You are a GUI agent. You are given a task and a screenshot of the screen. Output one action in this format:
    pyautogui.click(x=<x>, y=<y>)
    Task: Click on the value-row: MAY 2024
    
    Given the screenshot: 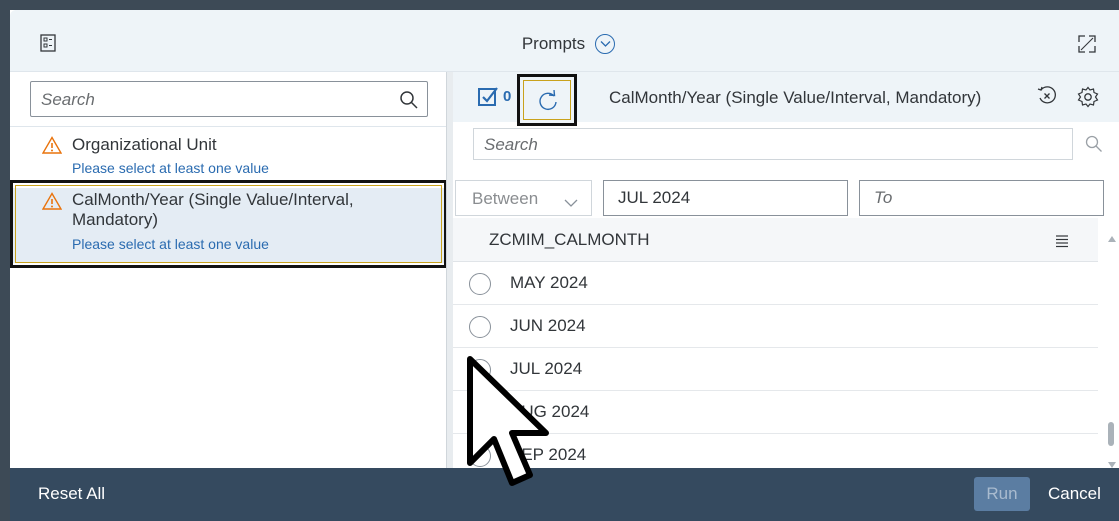 What is the action you would take?
    pyautogui.click(x=775, y=283)
    